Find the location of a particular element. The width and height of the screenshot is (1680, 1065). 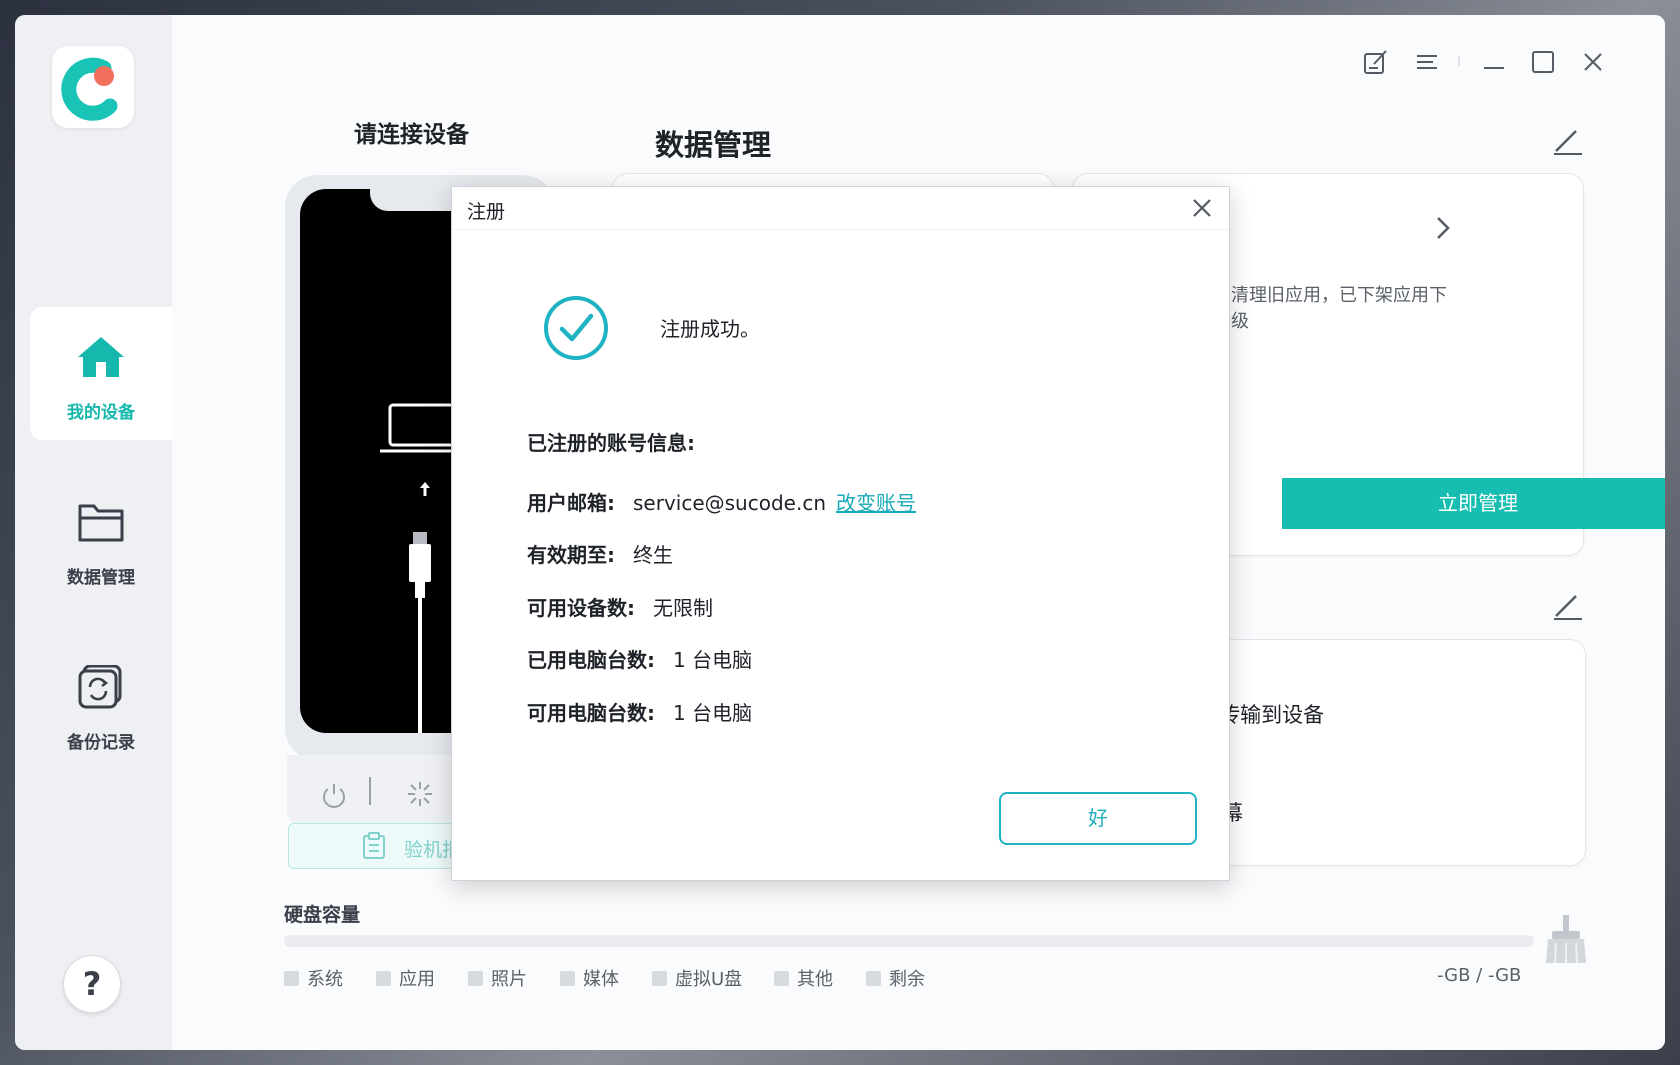

backup-icon is located at coordinates (100, 687).